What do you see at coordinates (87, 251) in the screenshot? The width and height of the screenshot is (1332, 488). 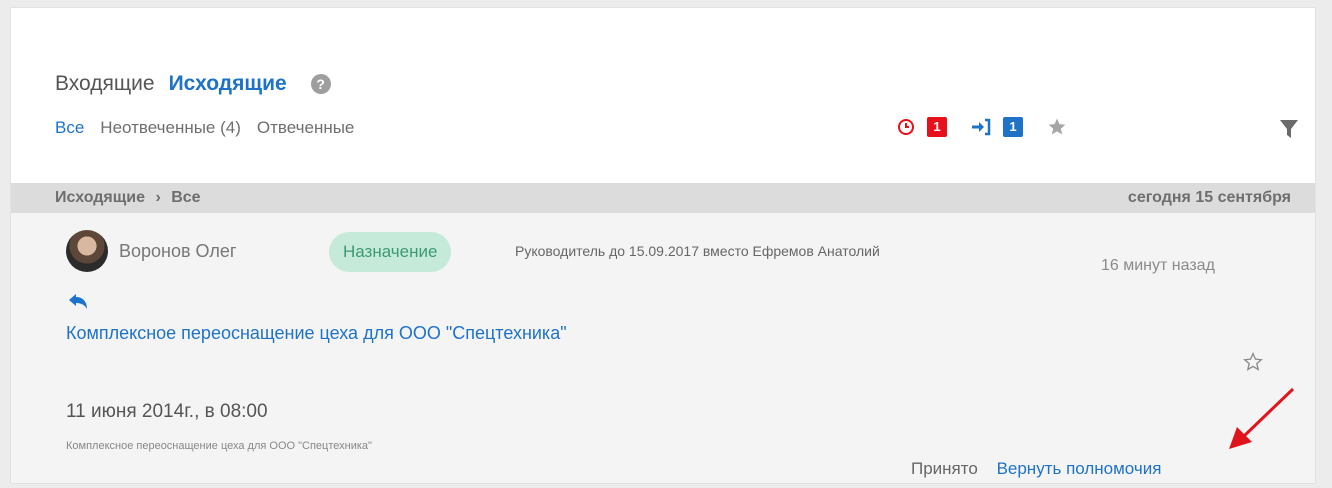 I see `avatar` at bounding box center [87, 251].